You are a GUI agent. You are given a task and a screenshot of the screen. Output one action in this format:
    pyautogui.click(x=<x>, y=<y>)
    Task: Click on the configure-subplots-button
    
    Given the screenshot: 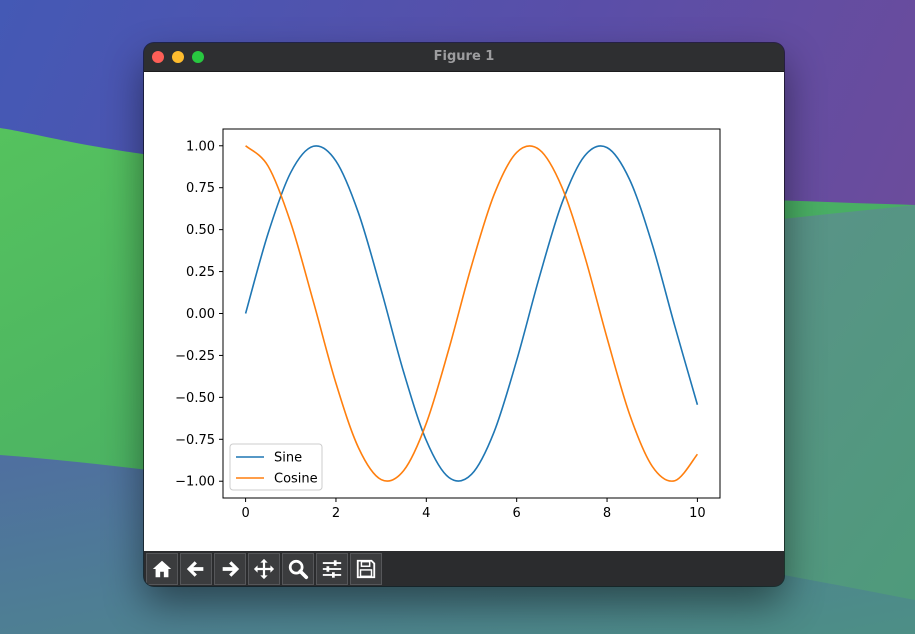 What is the action you would take?
    pyautogui.click(x=332, y=569)
    